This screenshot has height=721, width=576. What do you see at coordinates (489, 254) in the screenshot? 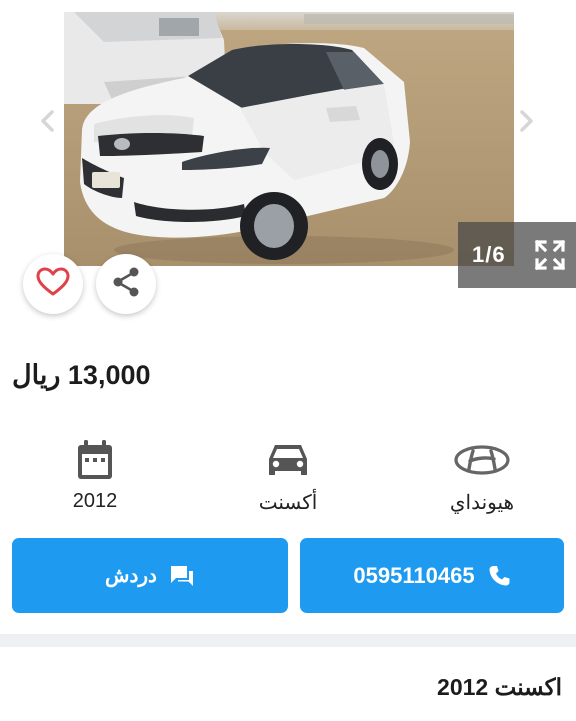
I see `image-counter-text: 1/6` at bounding box center [489, 254].